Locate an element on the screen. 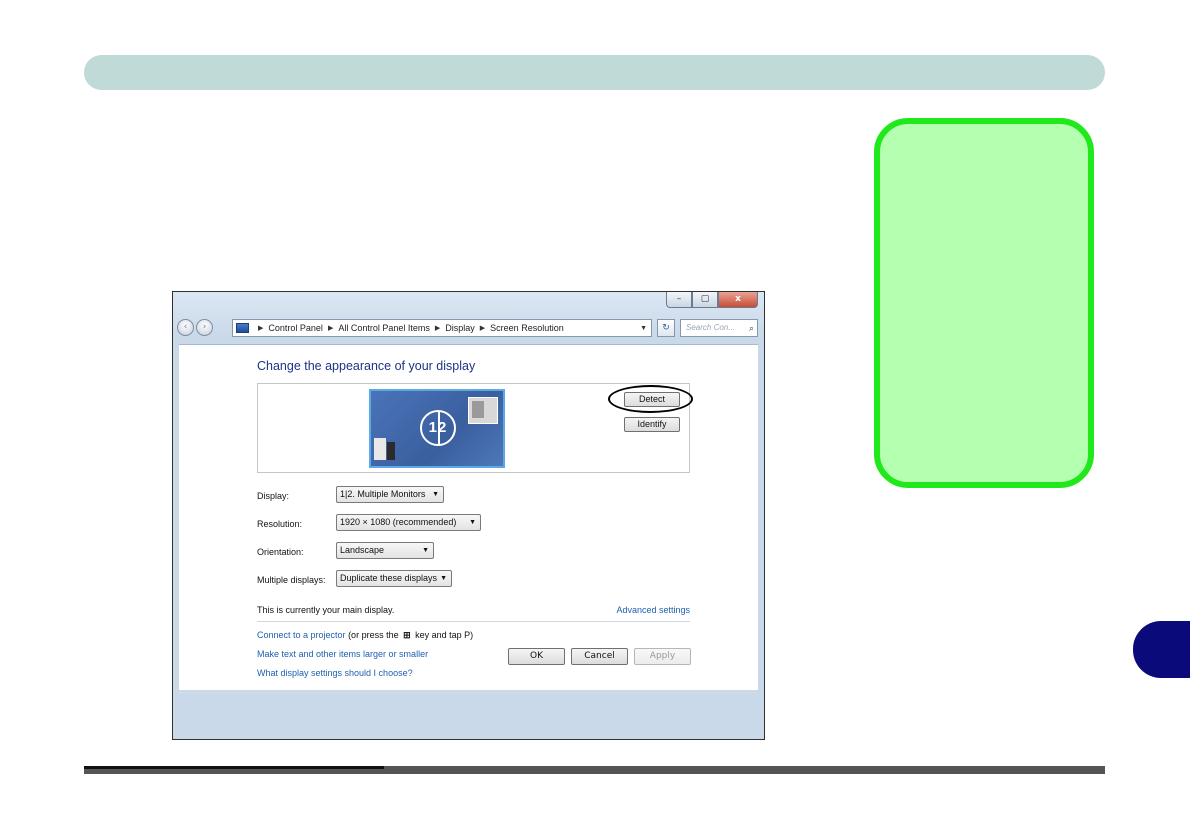  chapter-tab is located at coordinates (1161, 649).